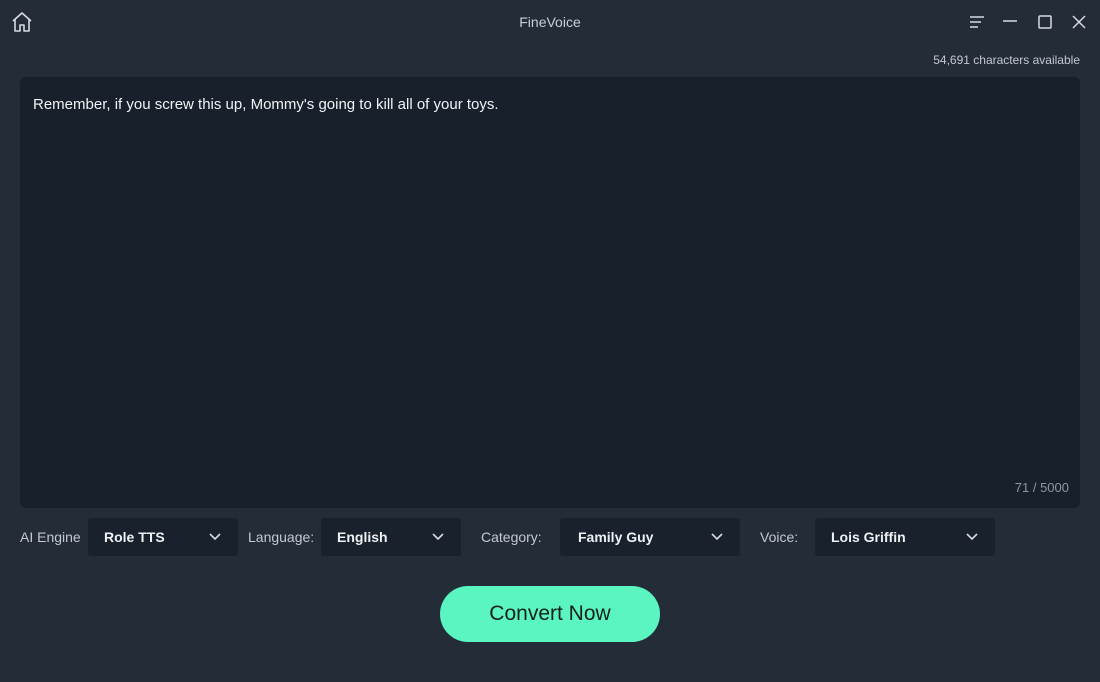 This screenshot has width=1100, height=682. What do you see at coordinates (362, 537) in the screenshot?
I see `language-value: English` at bounding box center [362, 537].